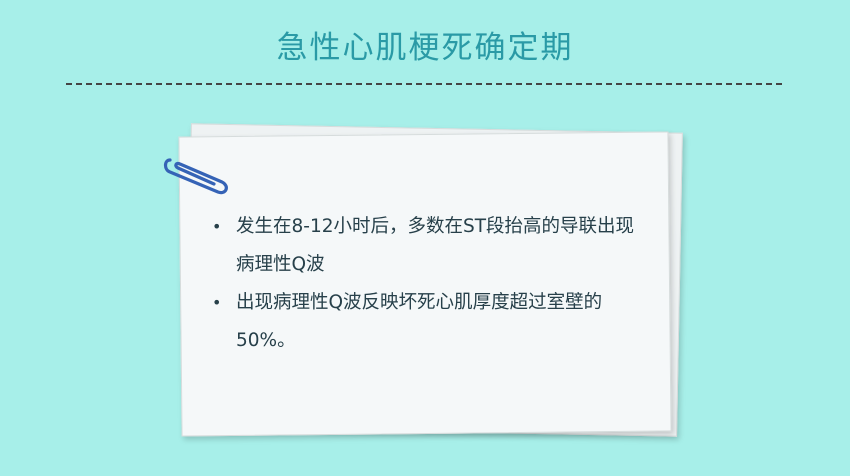 This screenshot has width=850, height=476. I want to click on bullet-text: 发生在8-12小时后，多数在ST段抬高的导联出现病理性Q波, so click(435, 245).